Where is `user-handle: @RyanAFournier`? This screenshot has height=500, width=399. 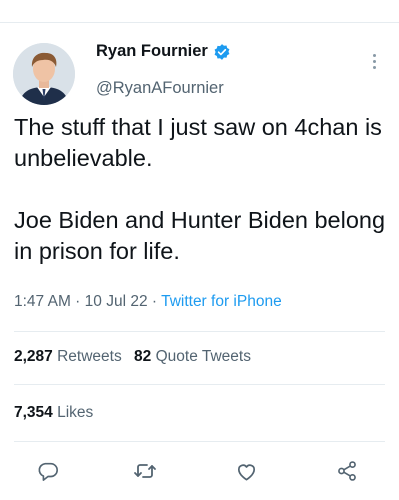
user-handle: @RyanAFournier is located at coordinates (160, 88).